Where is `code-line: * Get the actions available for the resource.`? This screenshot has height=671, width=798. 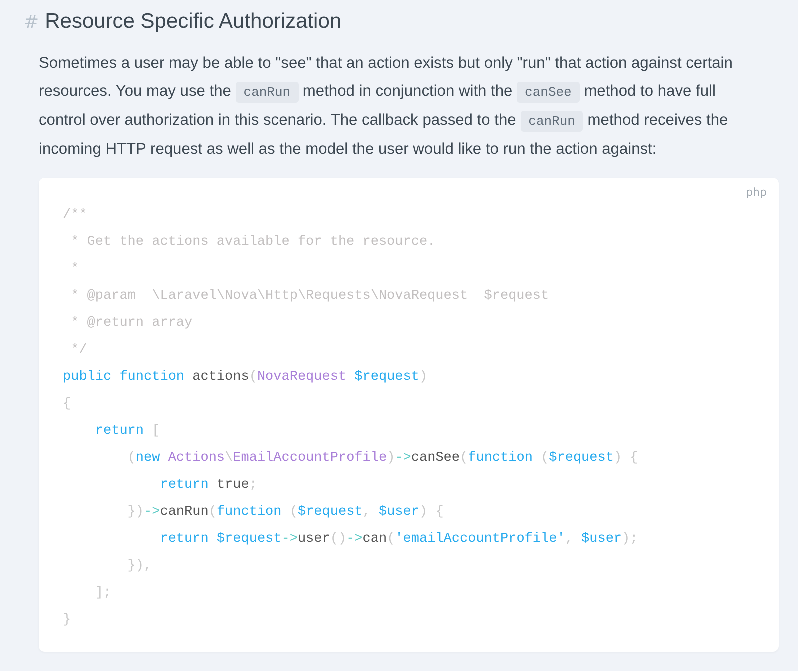
code-line: * Get the actions available for the resource. is located at coordinates (253, 243).